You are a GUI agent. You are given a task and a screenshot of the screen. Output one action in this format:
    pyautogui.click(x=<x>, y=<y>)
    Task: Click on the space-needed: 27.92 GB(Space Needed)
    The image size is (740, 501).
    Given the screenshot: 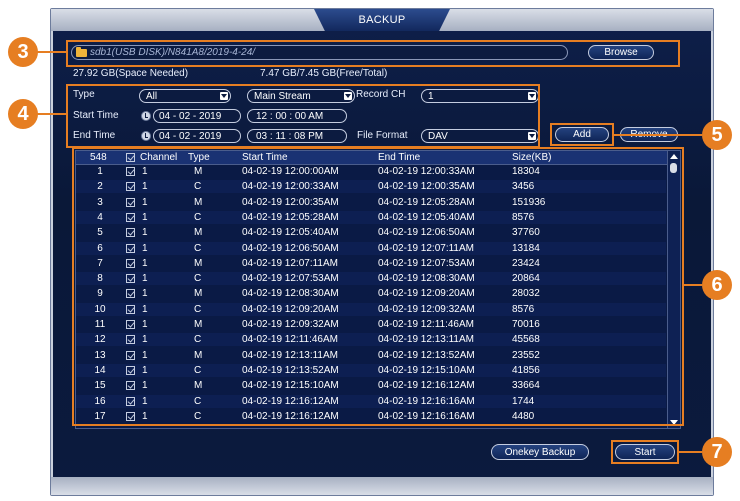 What is the action you would take?
    pyautogui.click(x=131, y=73)
    